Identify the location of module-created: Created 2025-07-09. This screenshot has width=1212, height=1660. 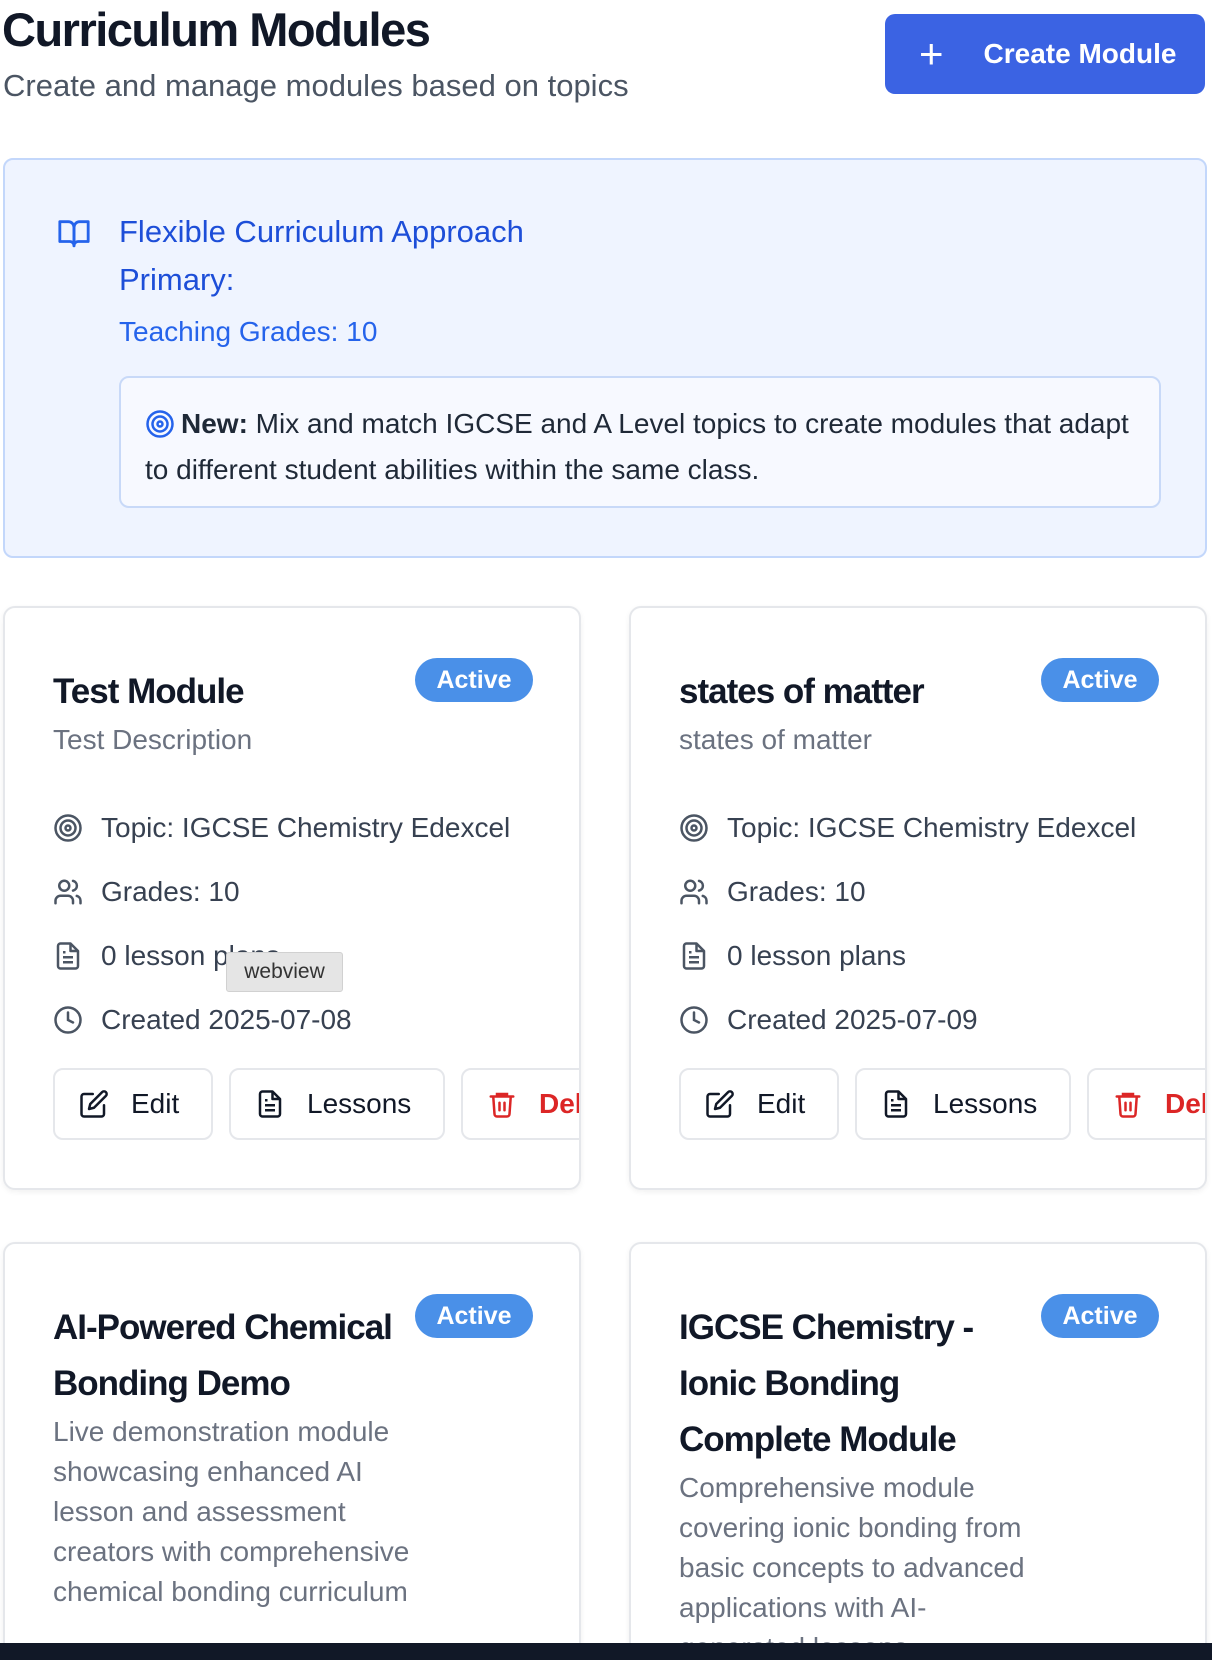
(828, 1020).